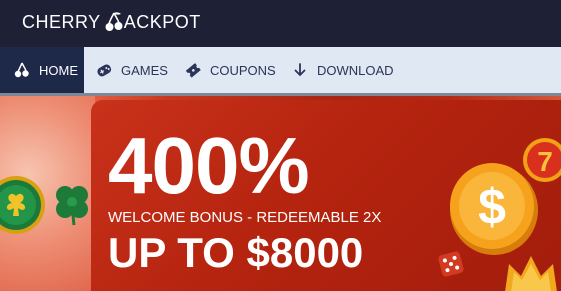 The height and width of the screenshot is (291, 561). What do you see at coordinates (300, 70) in the screenshot?
I see `download-arrow-icon` at bounding box center [300, 70].